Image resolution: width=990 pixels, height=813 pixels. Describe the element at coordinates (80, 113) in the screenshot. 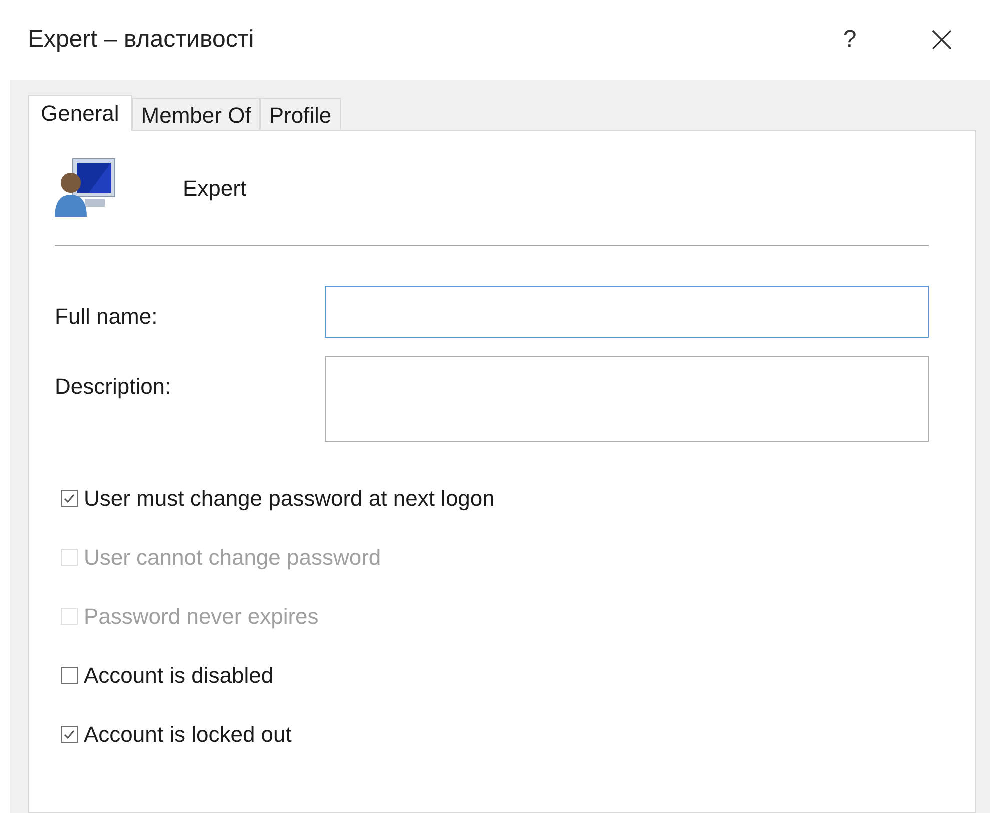

I see `tab: General` at that location.